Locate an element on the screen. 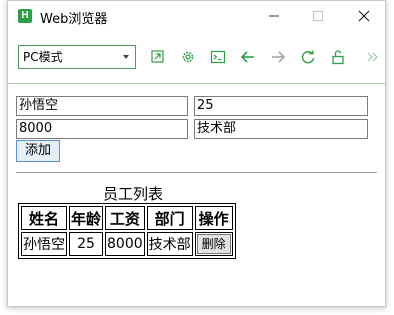 This screenshot has height=315, width=394. header-age: 年龄 is located at coordinates (86, 218).